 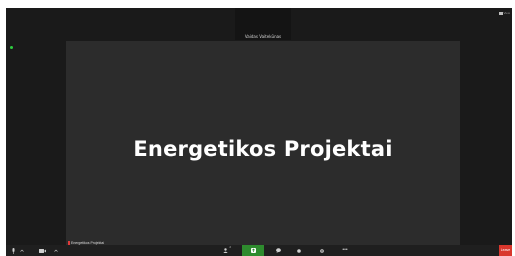 I want to click on reactions-icon, so click(x=322, y=250).